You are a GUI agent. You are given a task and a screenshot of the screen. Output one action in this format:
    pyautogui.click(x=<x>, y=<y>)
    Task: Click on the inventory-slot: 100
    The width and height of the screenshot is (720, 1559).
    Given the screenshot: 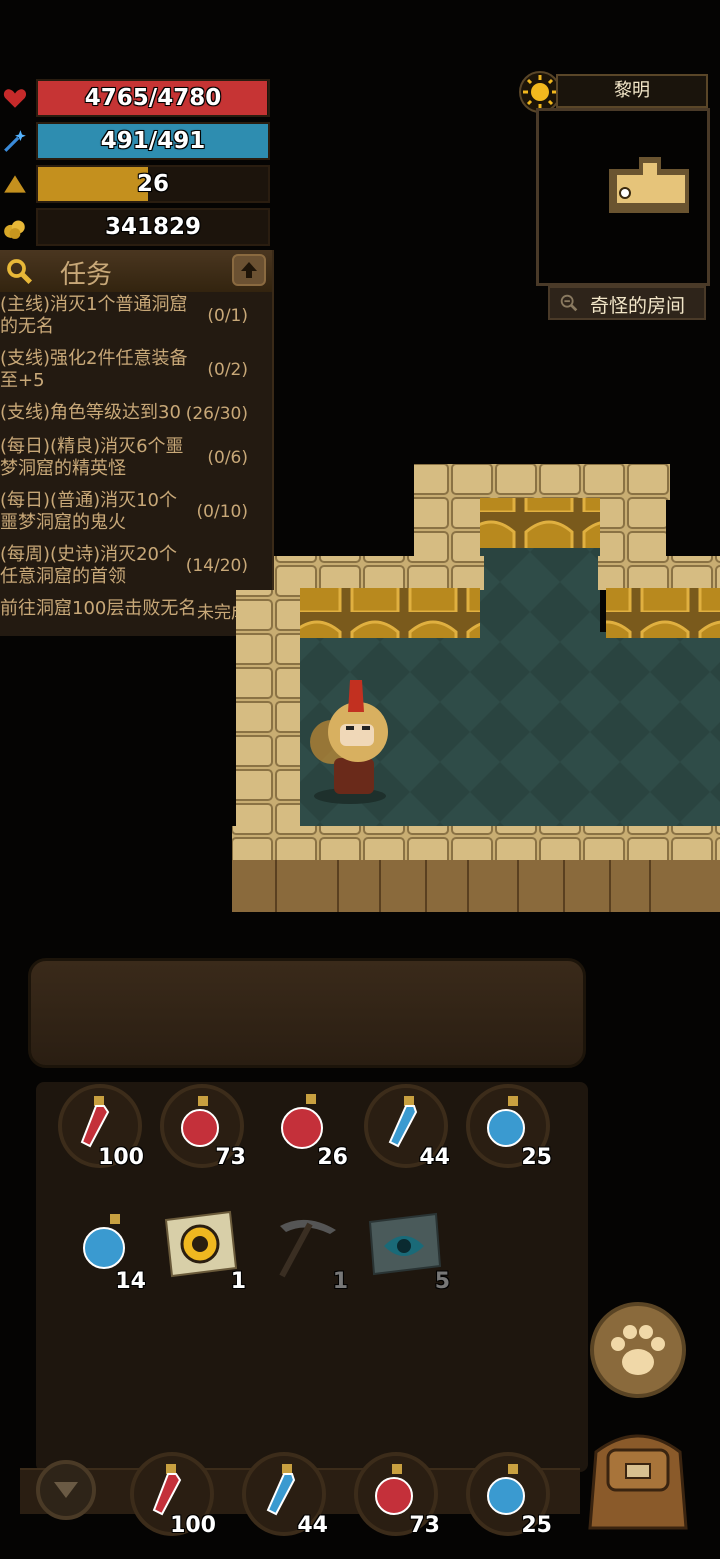 What is the action you would take?
    pyautogui.click(x=101, y=1127)
    